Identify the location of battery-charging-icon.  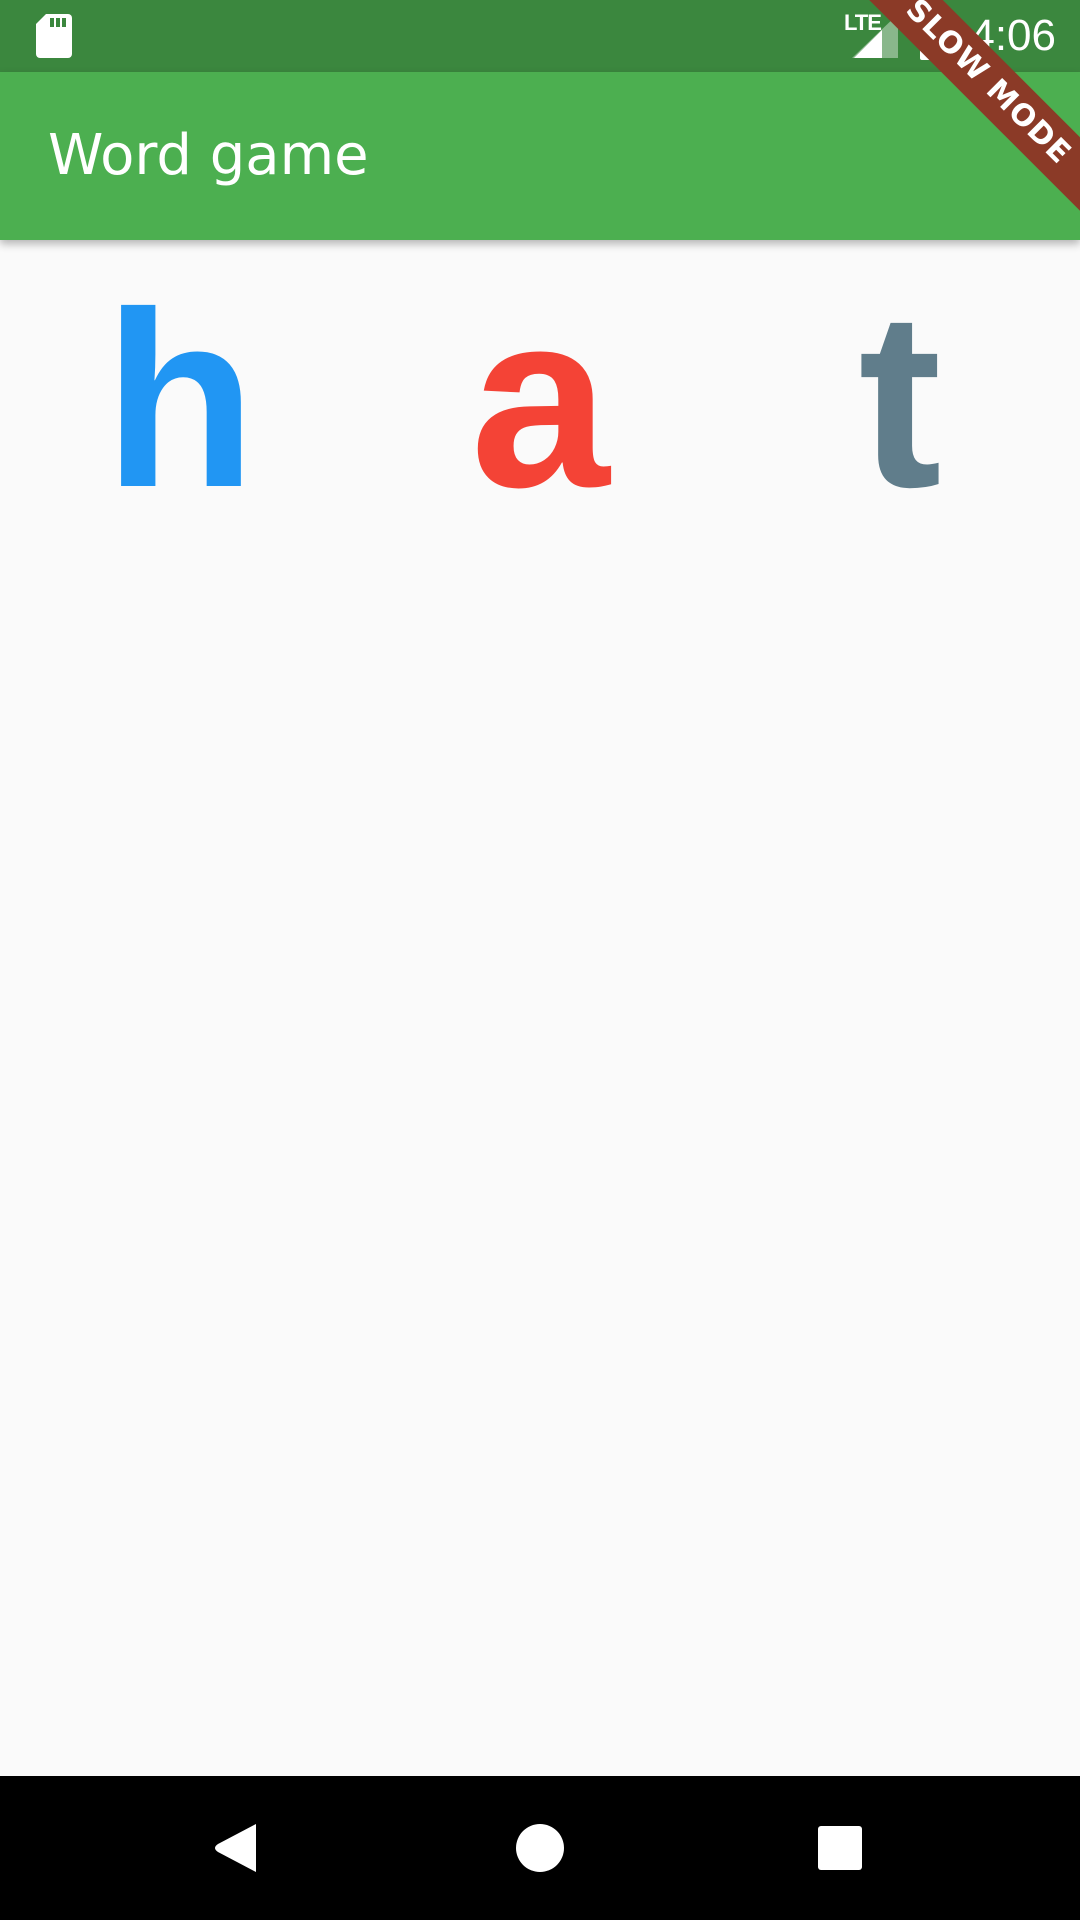
(935, 36).